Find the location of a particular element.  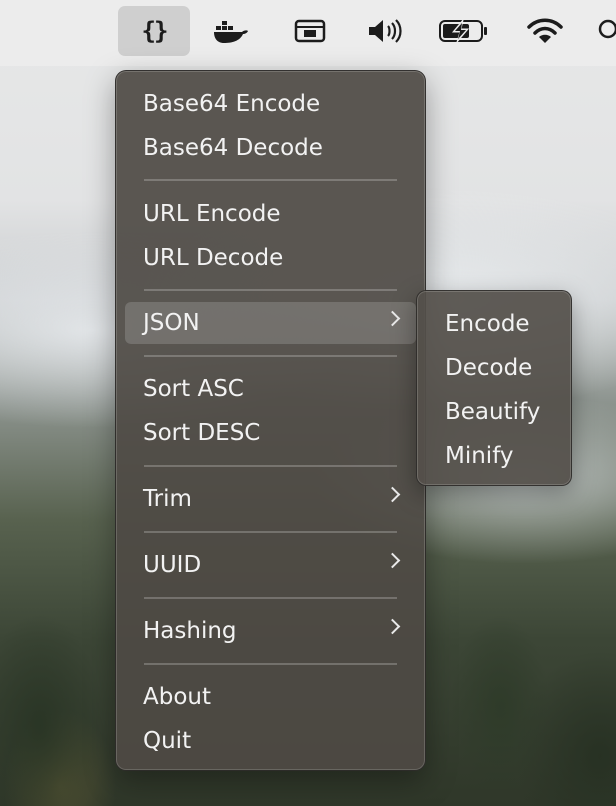

wifi-status-item is located at coordinates (545, 31).